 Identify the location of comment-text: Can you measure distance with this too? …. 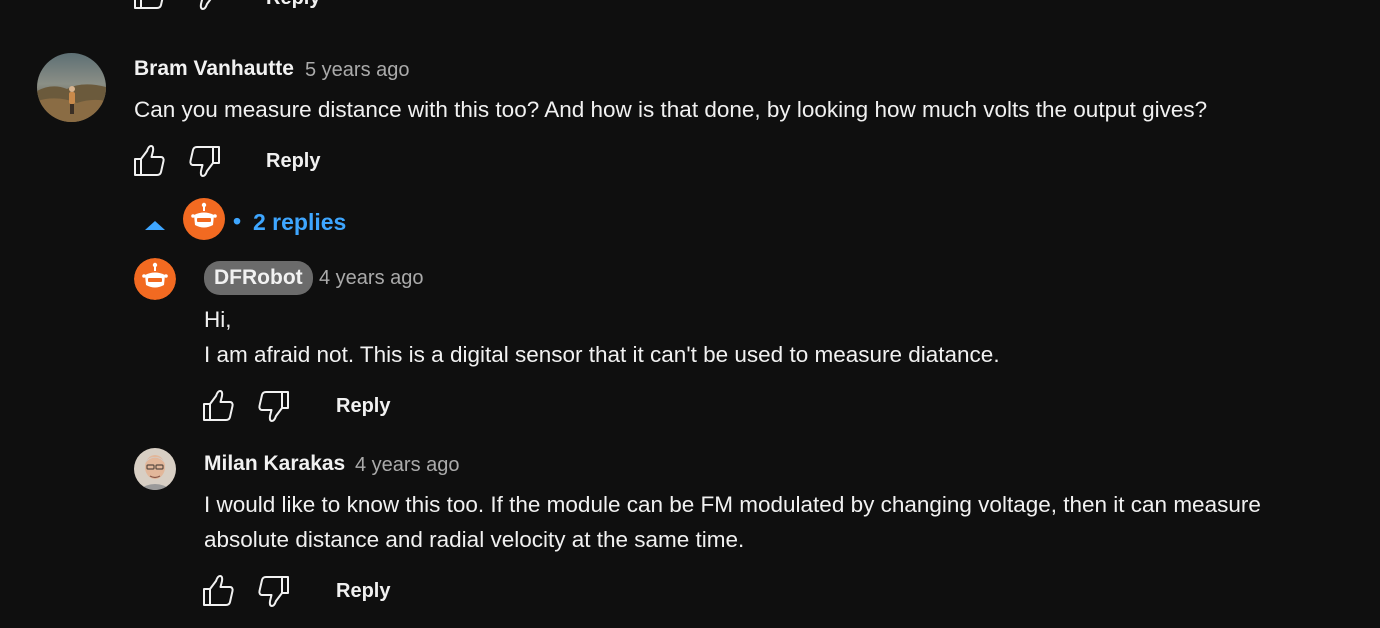
(671, 109).